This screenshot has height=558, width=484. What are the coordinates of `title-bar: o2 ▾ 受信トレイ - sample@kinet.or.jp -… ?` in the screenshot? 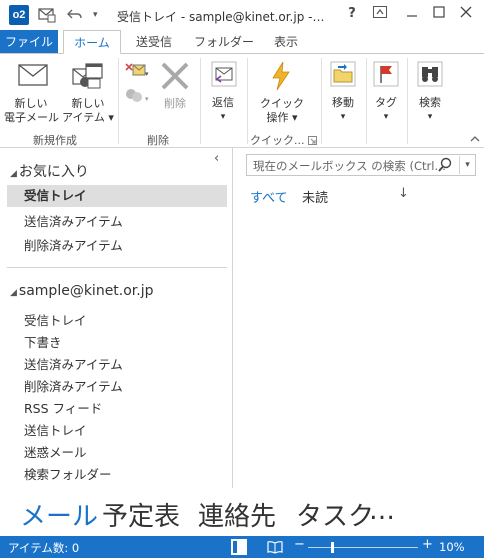 It's located at (242, 15).